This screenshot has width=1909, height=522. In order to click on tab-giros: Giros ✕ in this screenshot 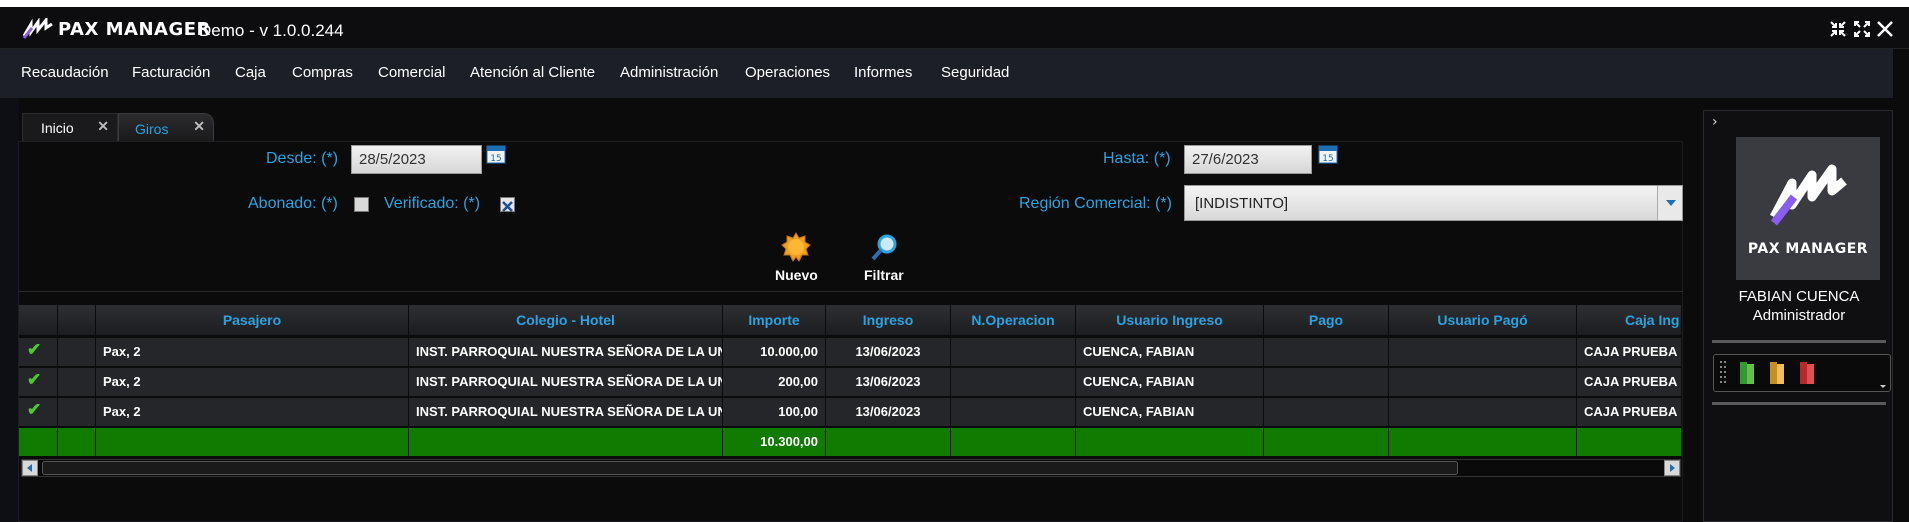, I will do `click(166, 127)`.